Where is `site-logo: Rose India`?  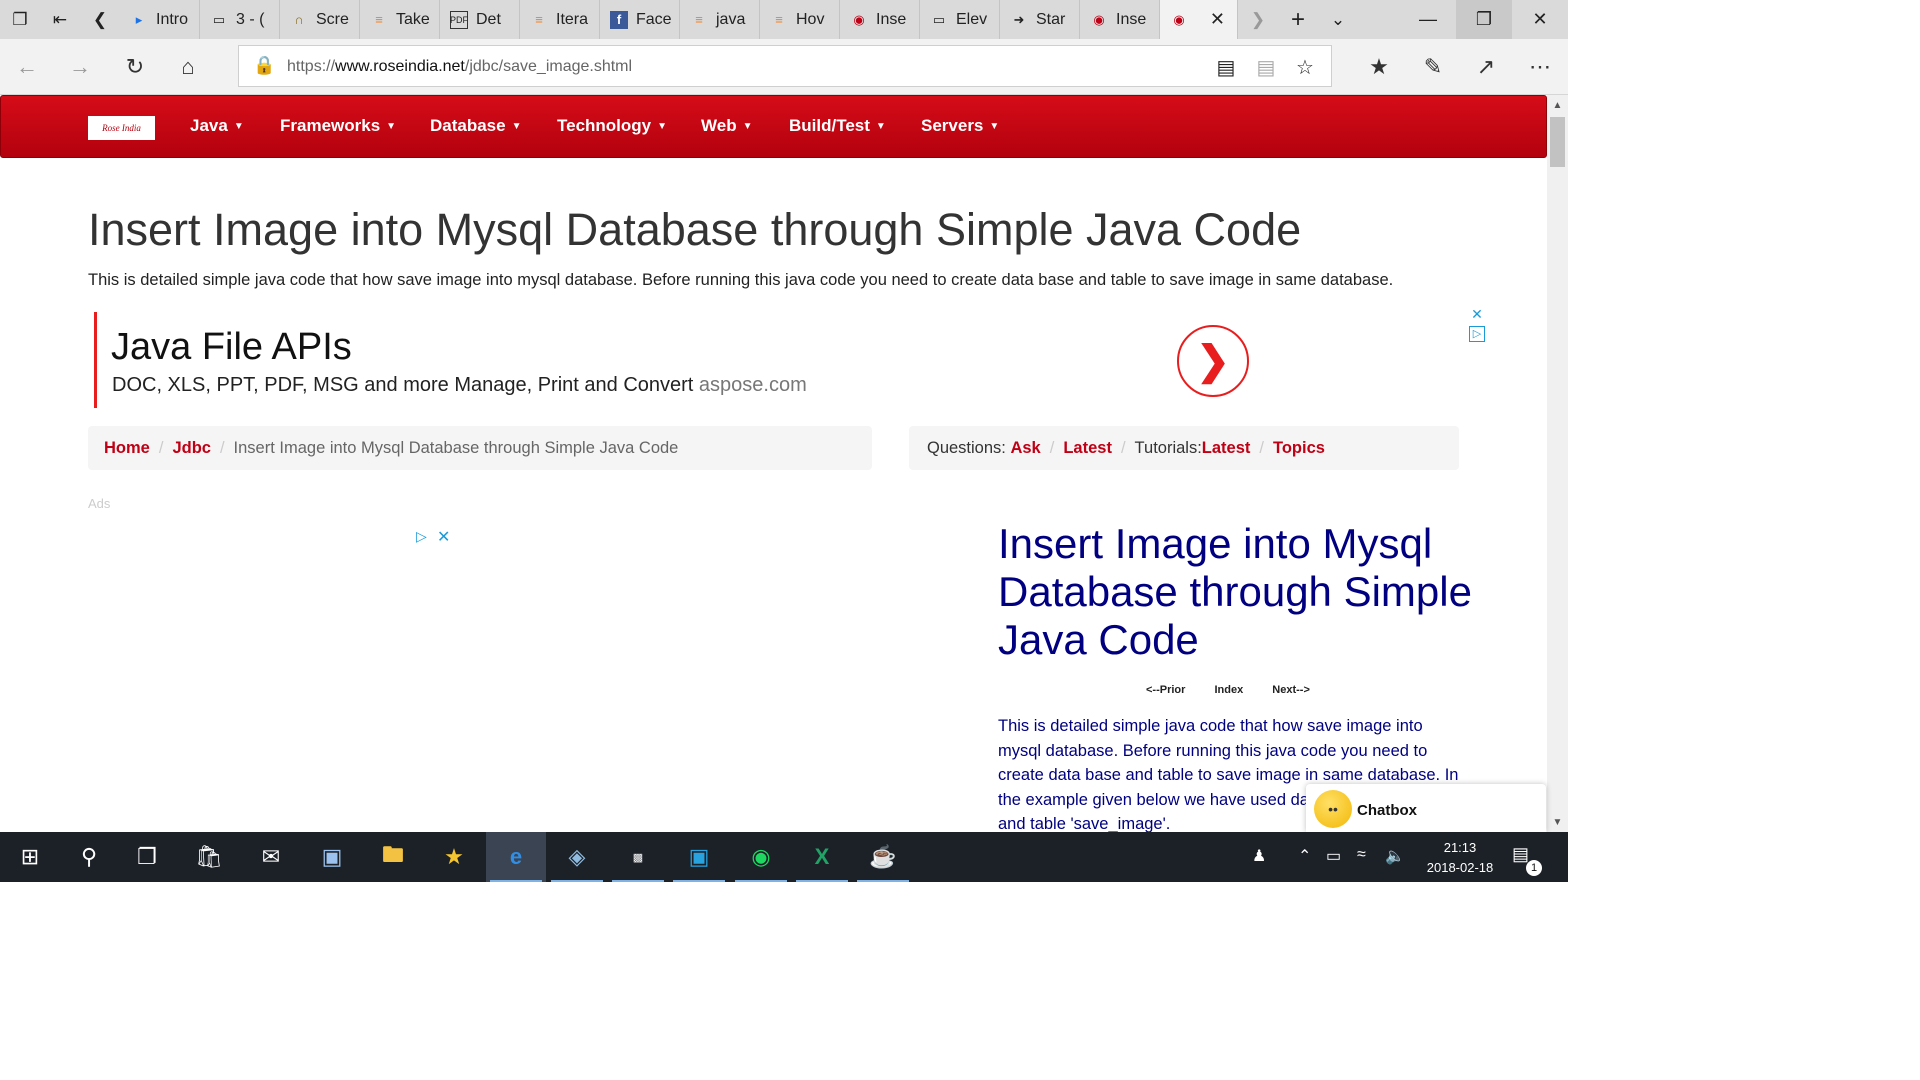
site-logo: Rose India is located at coordinates (121, 128).